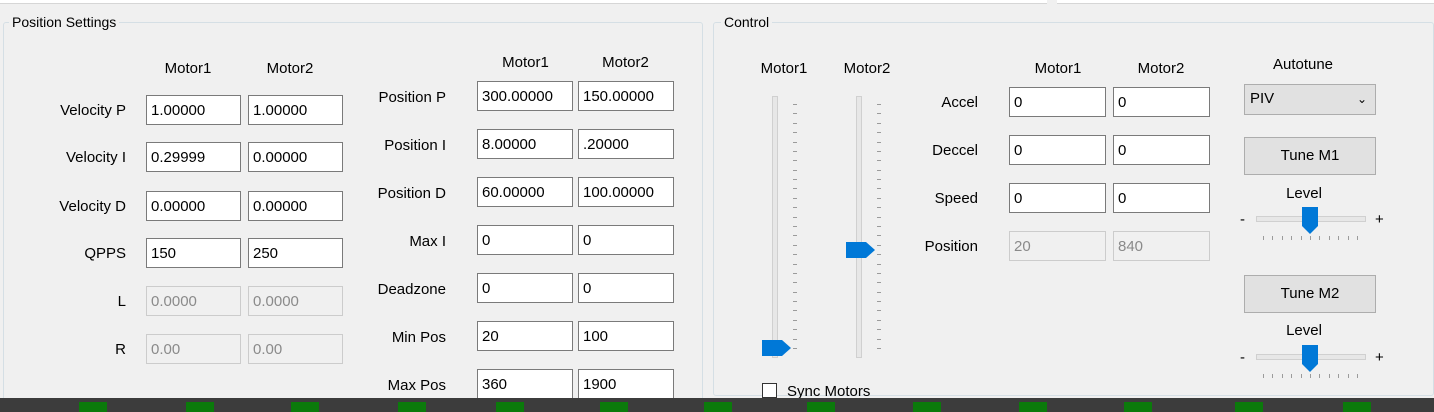 This screenshot has width=1434, height=412. Describe the element at coordinates (120, 349) in the screenshot. I see `ps-left-row-label: R` at that location.